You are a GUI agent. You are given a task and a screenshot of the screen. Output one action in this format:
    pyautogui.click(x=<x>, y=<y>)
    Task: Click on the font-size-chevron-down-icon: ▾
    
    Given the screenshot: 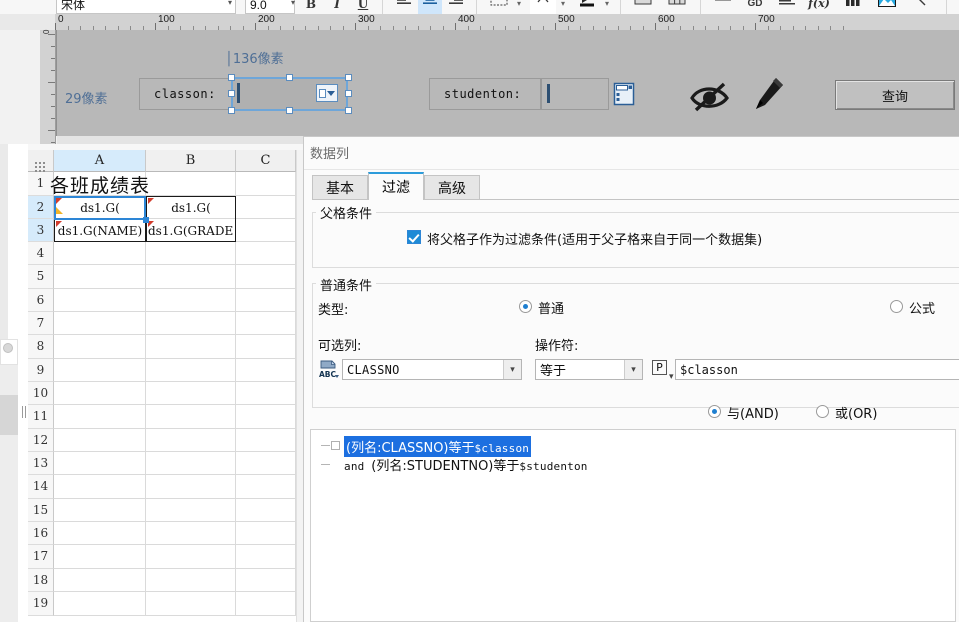 What is the action you would take?
    pyautogui.click(x=293, y=4)
    